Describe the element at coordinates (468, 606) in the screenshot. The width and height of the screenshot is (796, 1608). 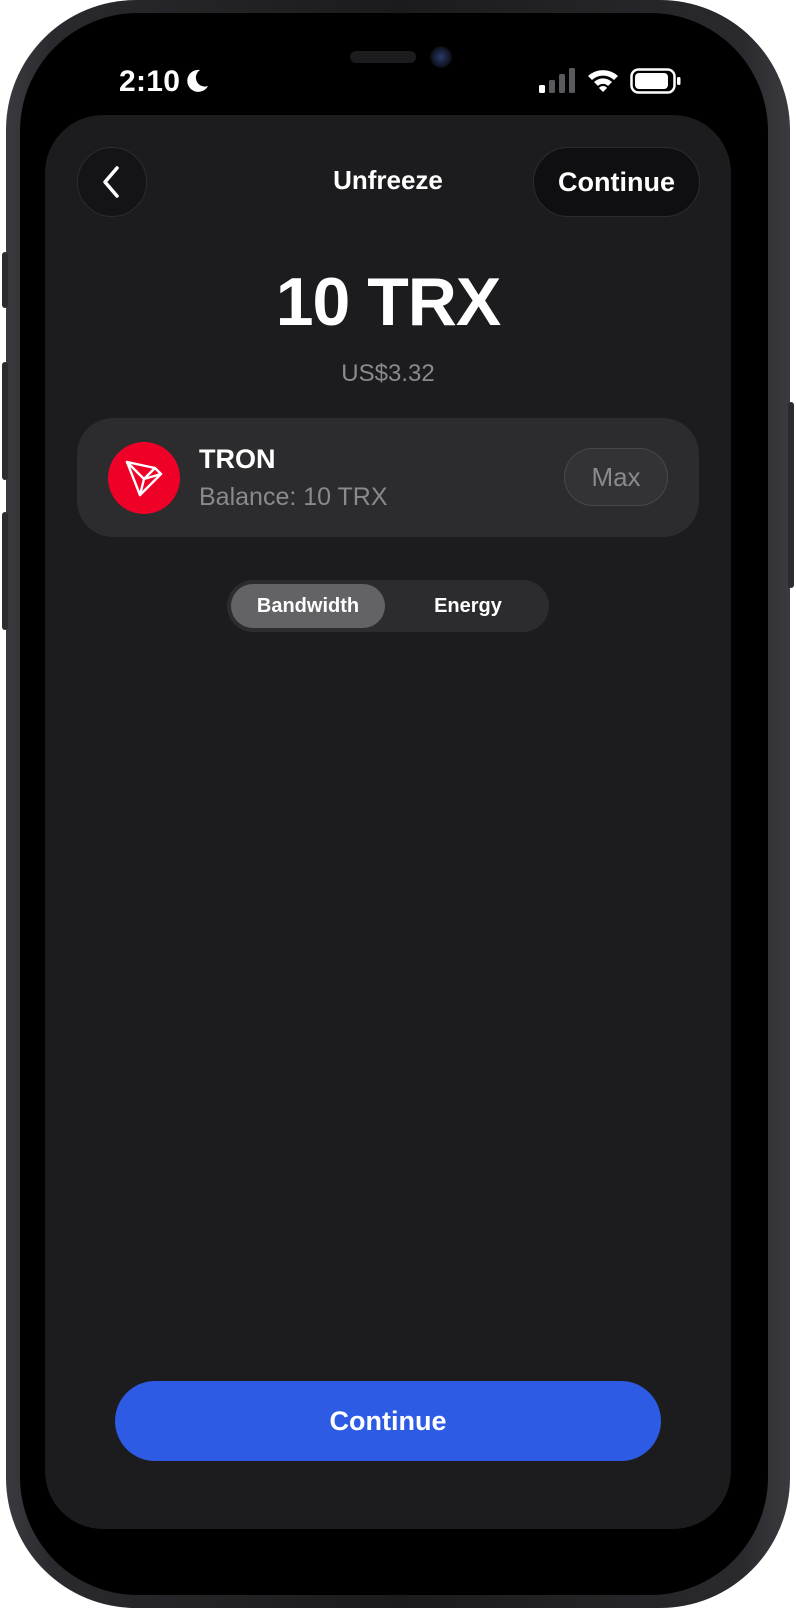
I see `tab-energy: Energy` at that location.